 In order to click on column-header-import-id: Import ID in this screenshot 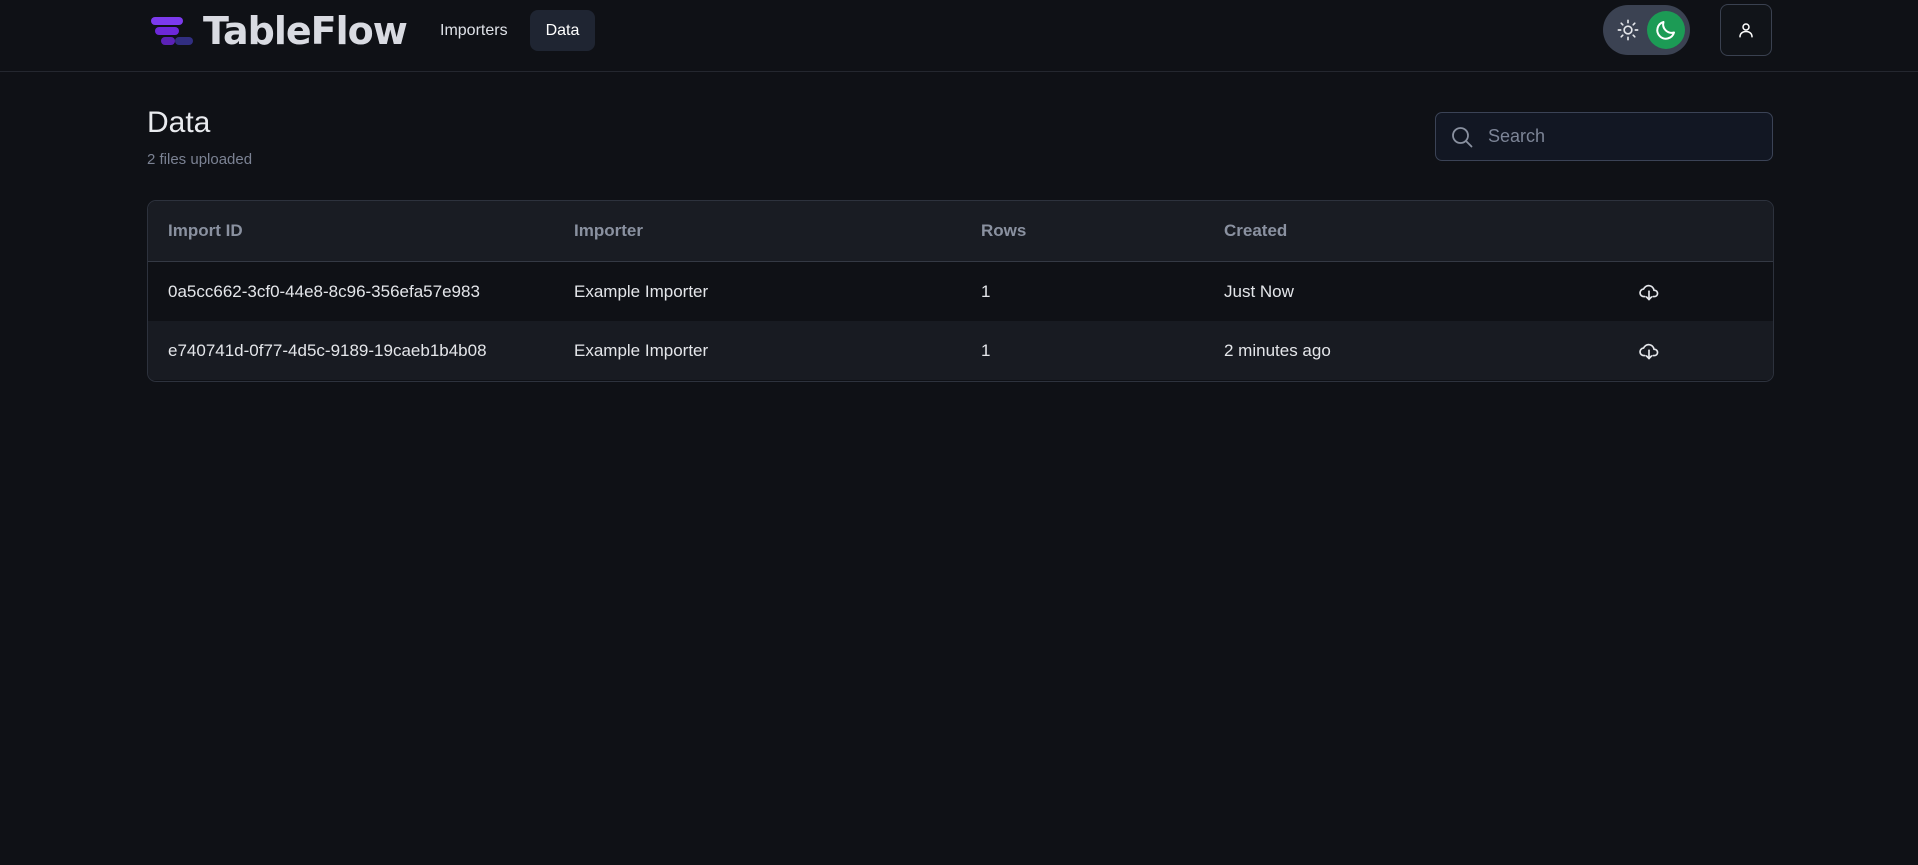, I will do `click(205, 231)`.